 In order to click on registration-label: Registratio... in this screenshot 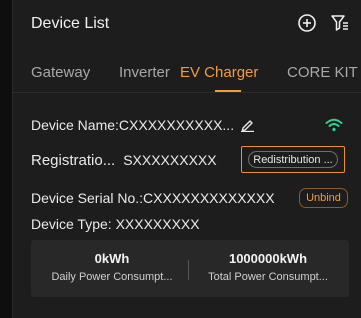, I will do `click(73, 160)`.